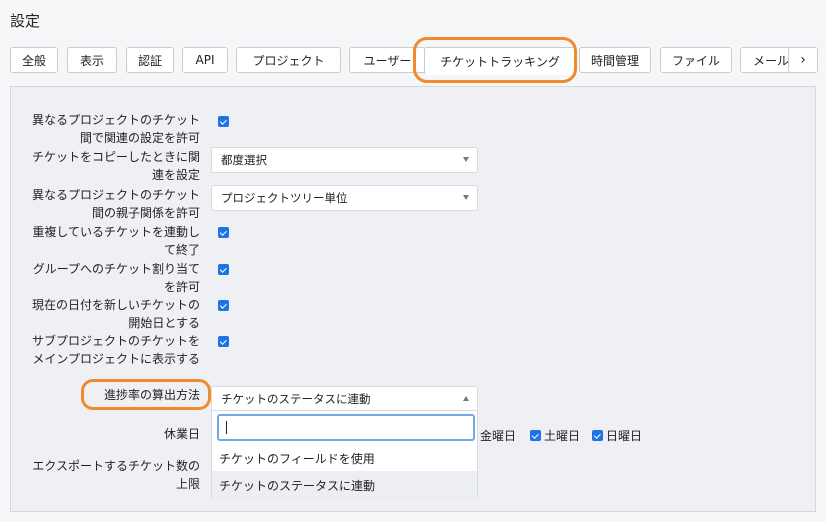  Describe the element at coordinates (244, 160) in the screenshot. I see `link-copied-issue-value: 都度選択` at that location.